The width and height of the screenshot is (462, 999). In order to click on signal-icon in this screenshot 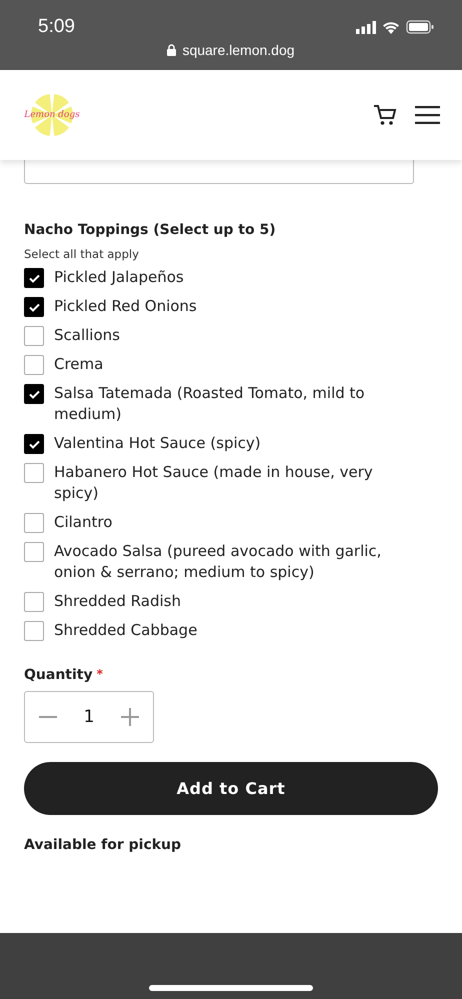, I will do `click(366, 27)`.